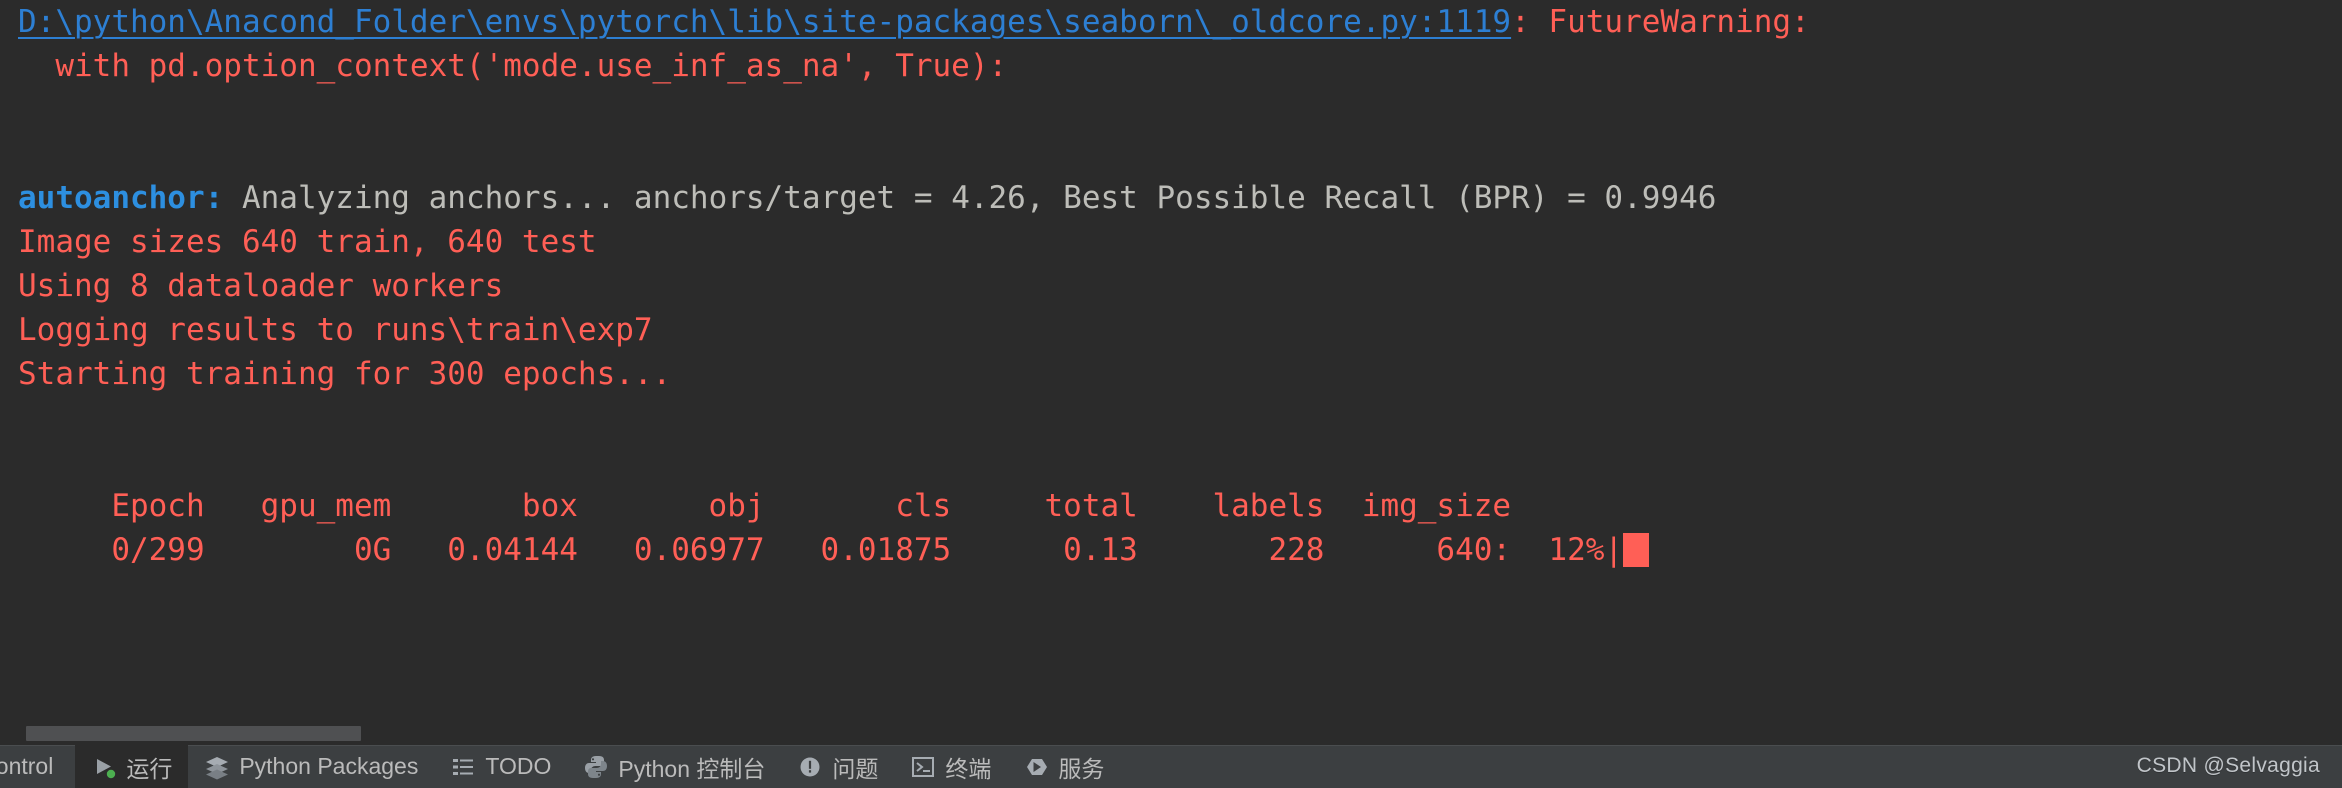  Describe the element at coordinates (692, 768) in the screenshot. I see `python-console-label: Python 控制台` at that location.